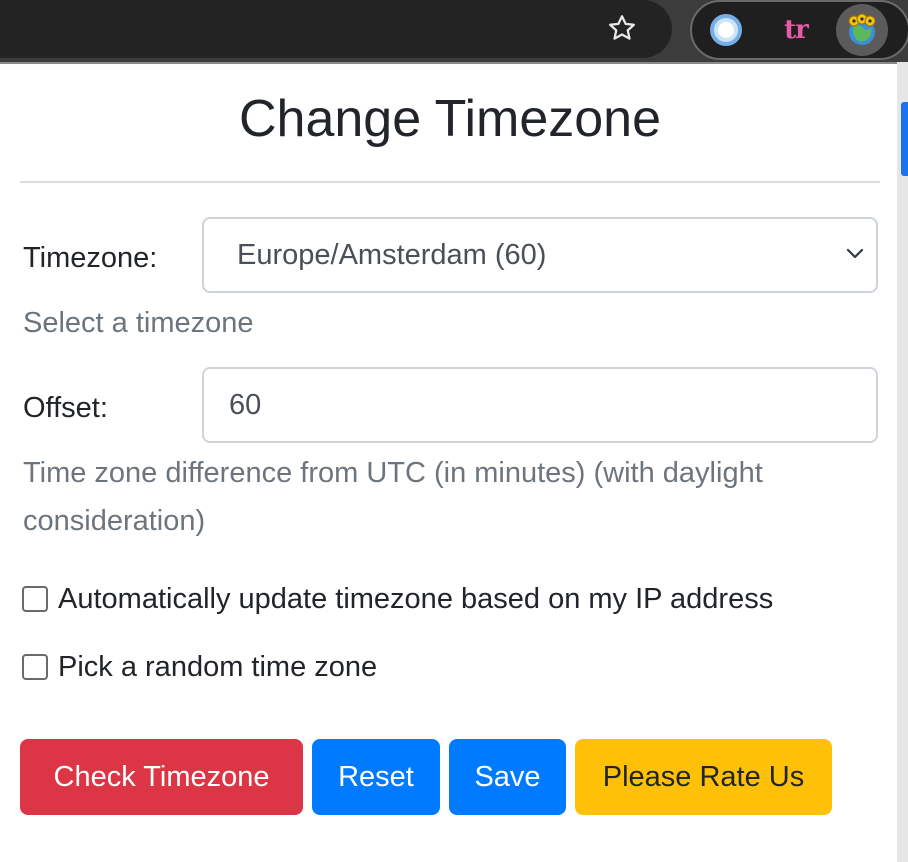  I want to click on page-scrollbar-thumb, so click(904, 139).